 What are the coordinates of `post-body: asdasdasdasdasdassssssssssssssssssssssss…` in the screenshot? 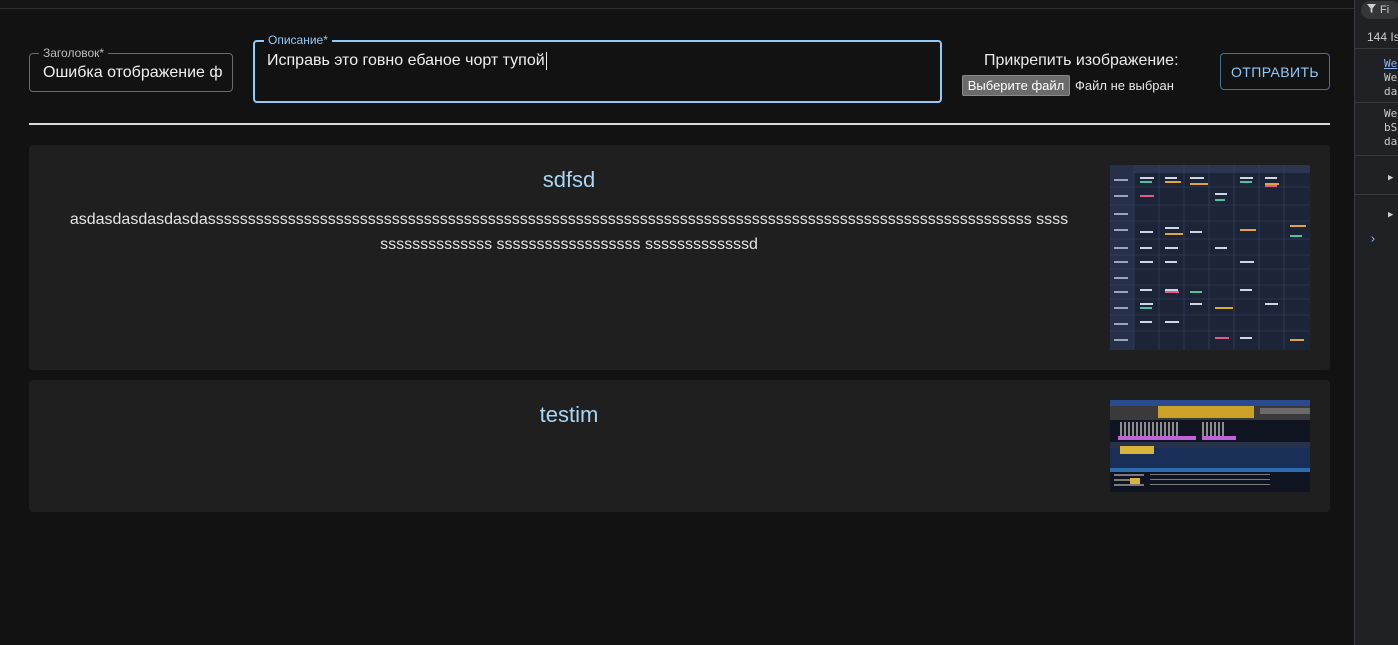 It's located at (569, 232).